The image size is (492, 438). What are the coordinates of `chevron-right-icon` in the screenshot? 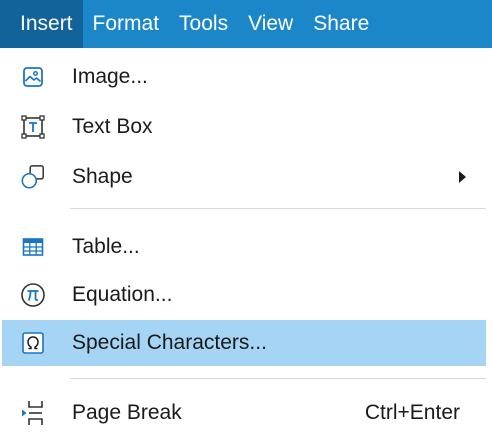 It's located at (462, 177).